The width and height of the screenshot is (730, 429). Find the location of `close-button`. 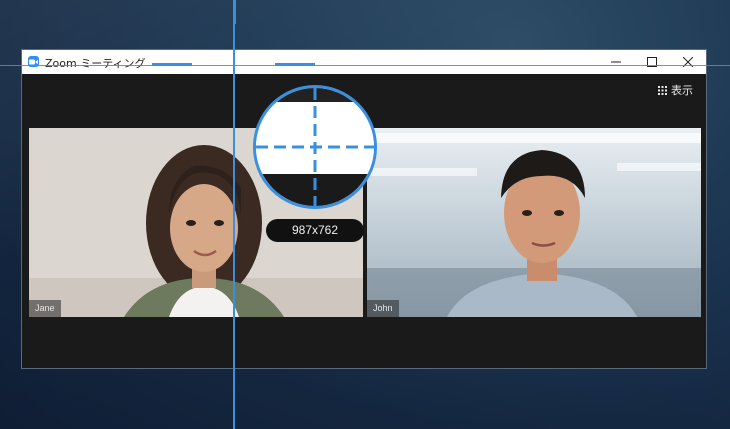

close-button is located at coordinates (688, 62).